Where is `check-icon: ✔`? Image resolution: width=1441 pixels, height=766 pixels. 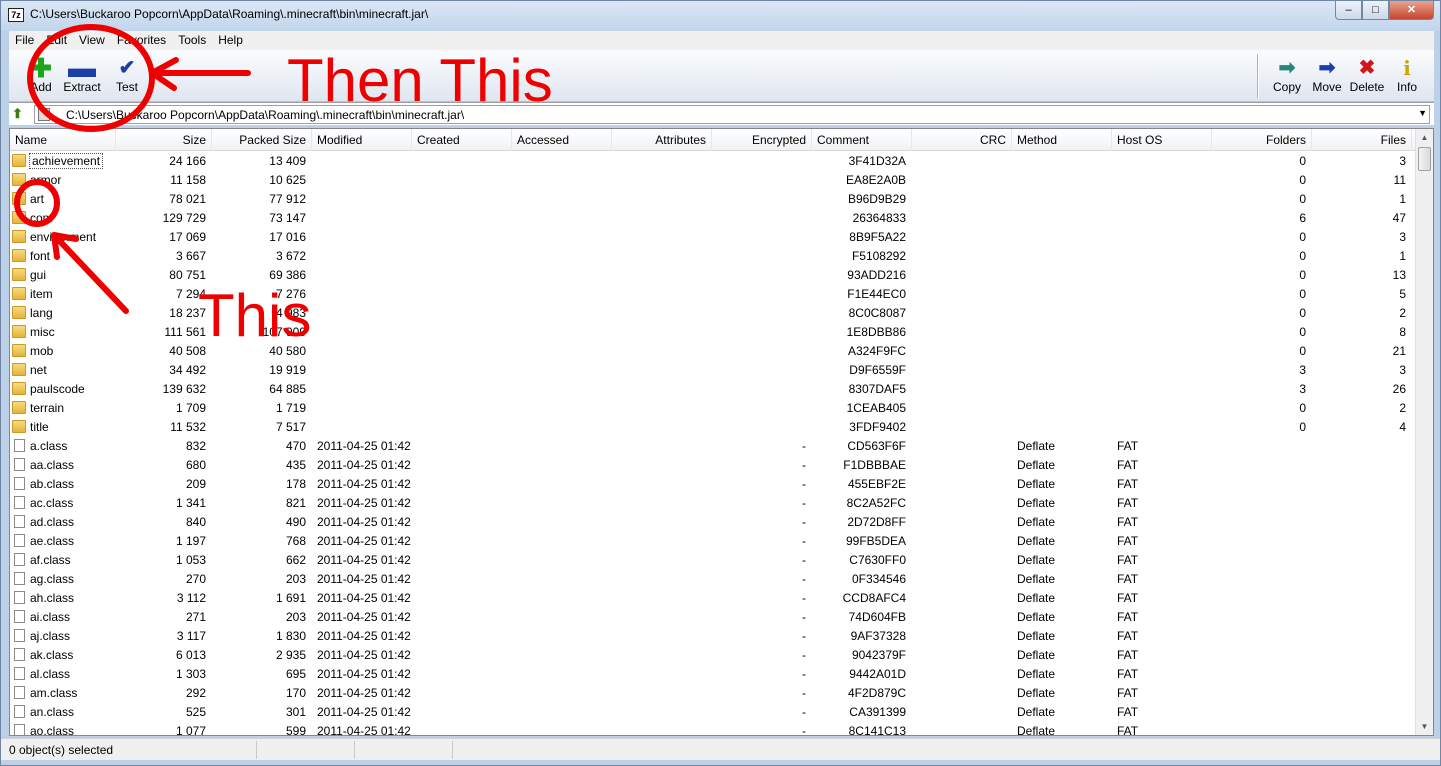 check-icon: ✔ is located at coordinates (127, 68).